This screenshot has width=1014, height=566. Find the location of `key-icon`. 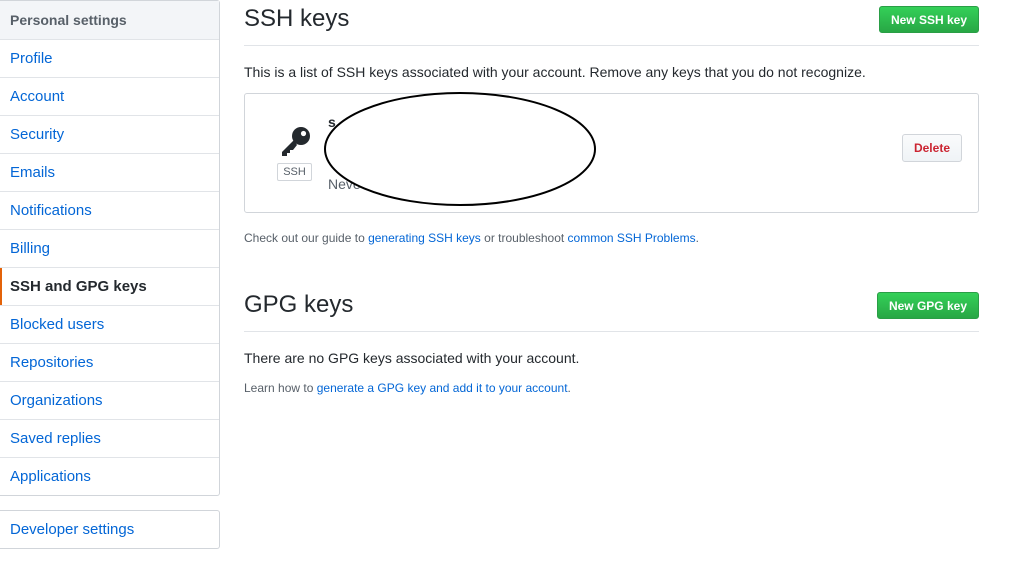

key-icon is located at coordinates (296, 141).